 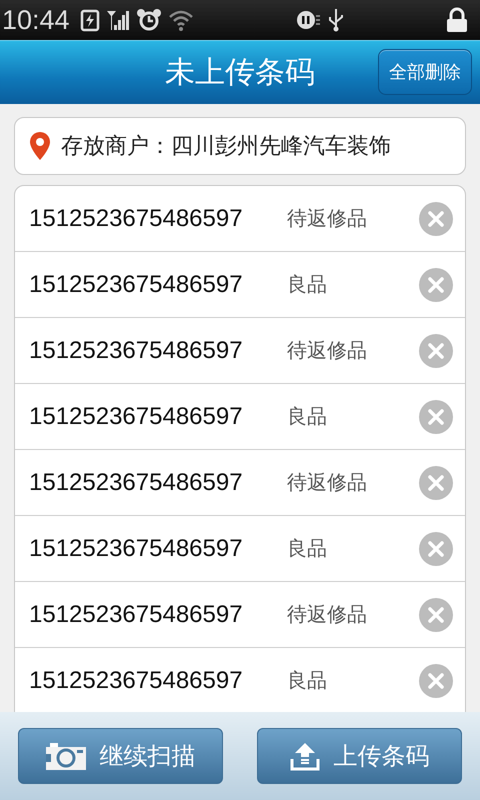 What do you see at coordinates (90, 20) in the screenshot?
I see `battery-charging-icon` at bounding box center [90, 20].